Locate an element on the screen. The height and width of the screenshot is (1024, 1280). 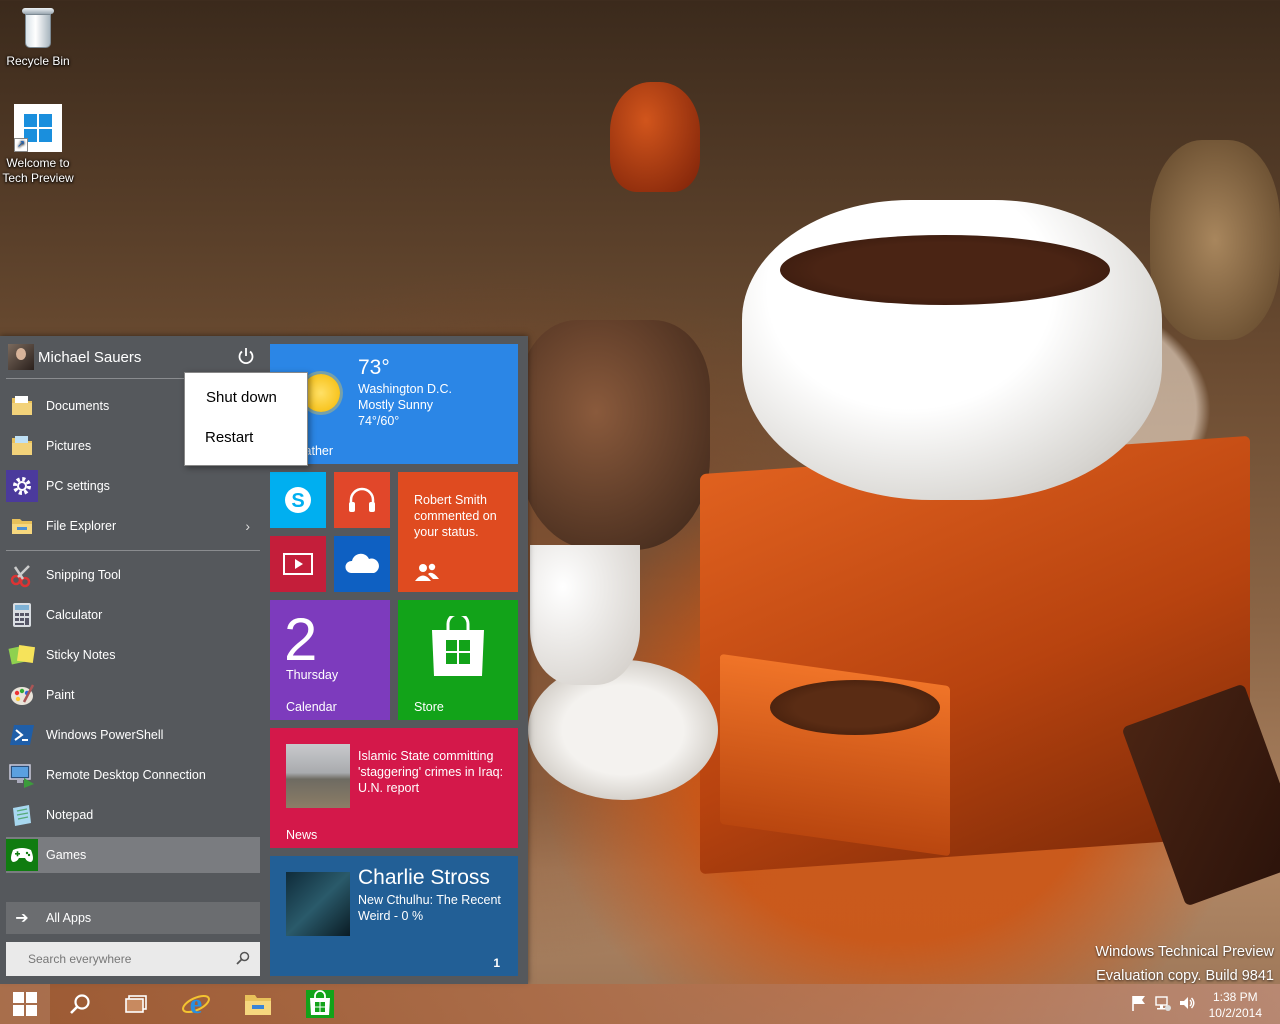
user-account: Michael Sauers is located at coordinates (74, 357).